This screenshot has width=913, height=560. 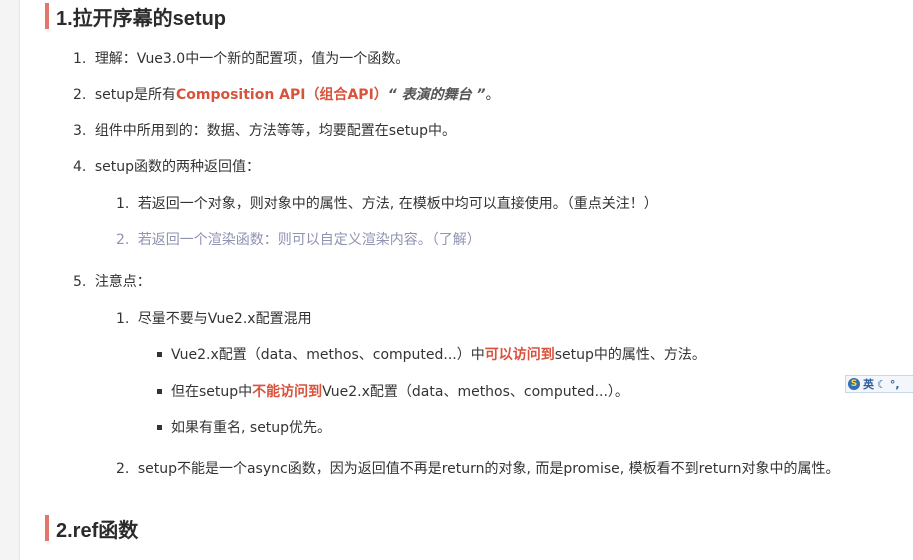 I want to click on bullet-text: Vue2.x配置（data、methos、computed...）。, so click(x=475, y=392).